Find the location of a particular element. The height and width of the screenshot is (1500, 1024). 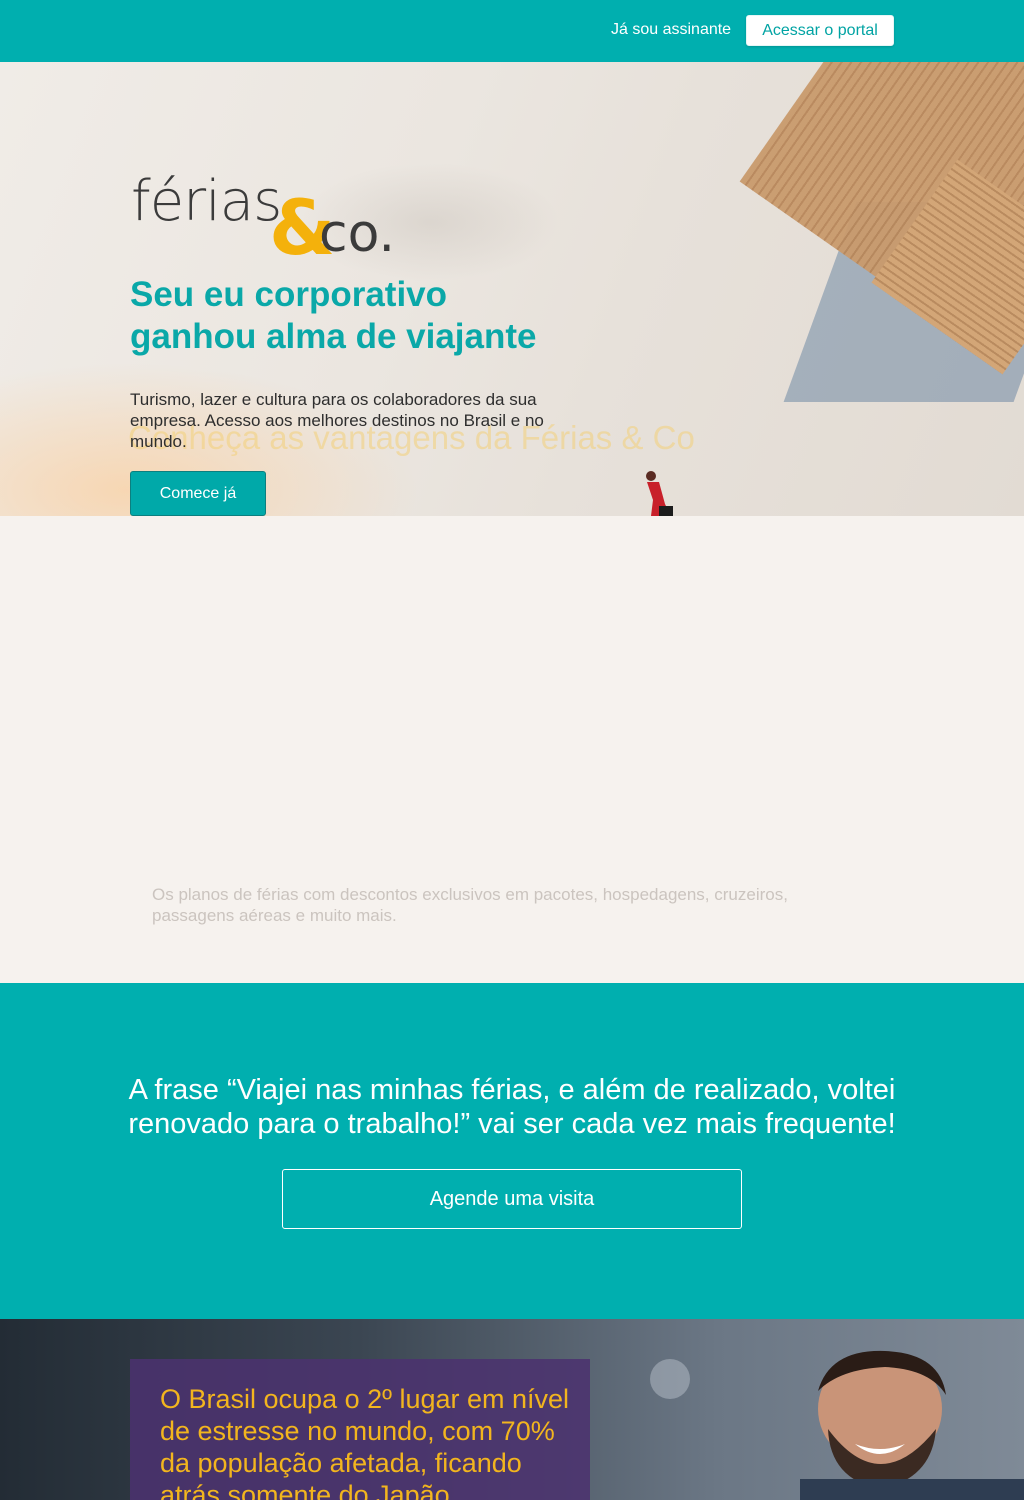

logo-co: co. is located at coordinates (357, 234).